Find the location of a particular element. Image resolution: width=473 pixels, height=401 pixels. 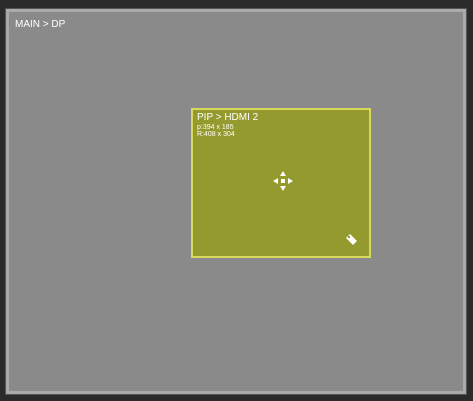

tag-icon is located at coordinates (351, 239).